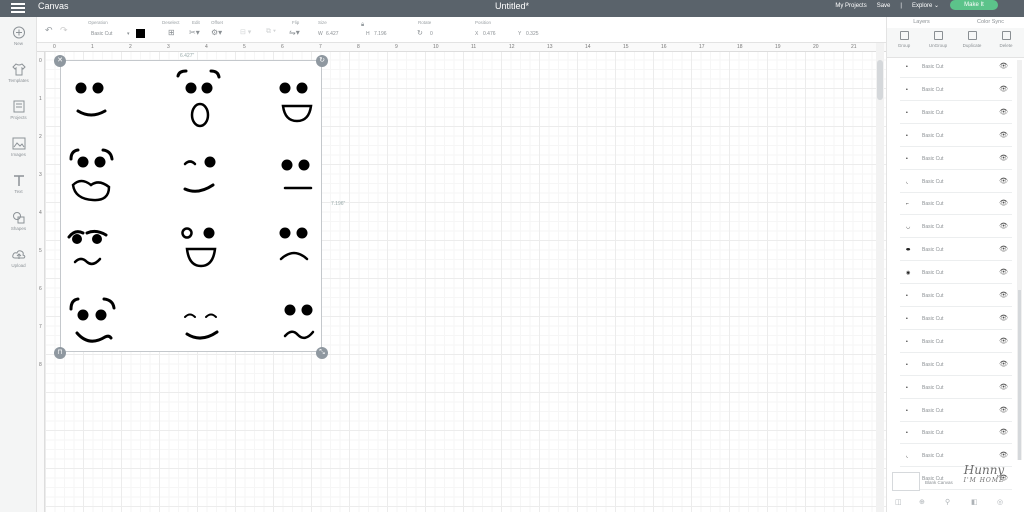 This screenshot has width=1024, height=512. Describe the element at coordinates (990, 22) in the screenshot. I see `tab-color-sync: Color Sync` at that location.